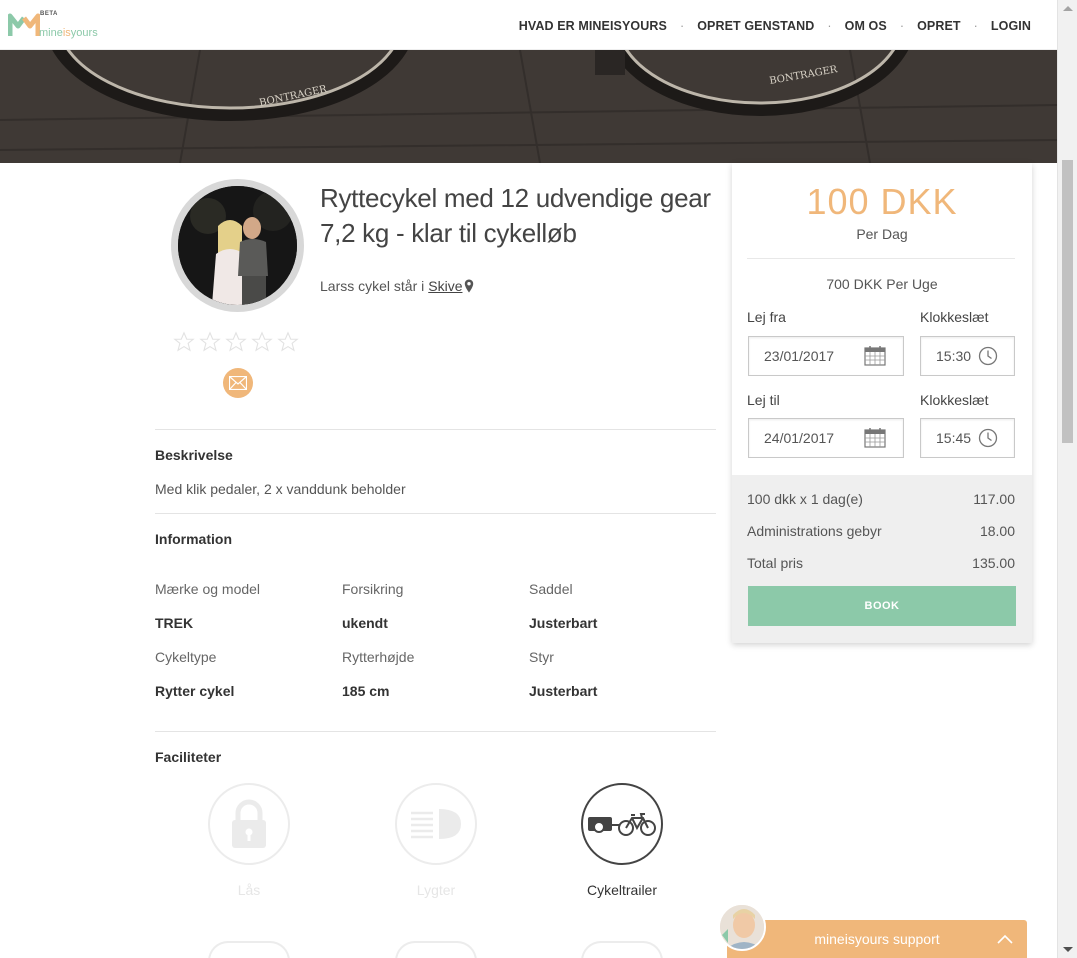 This screenshot has width=1077, height=958. I want to click on panel-divider, so click(881, 258).